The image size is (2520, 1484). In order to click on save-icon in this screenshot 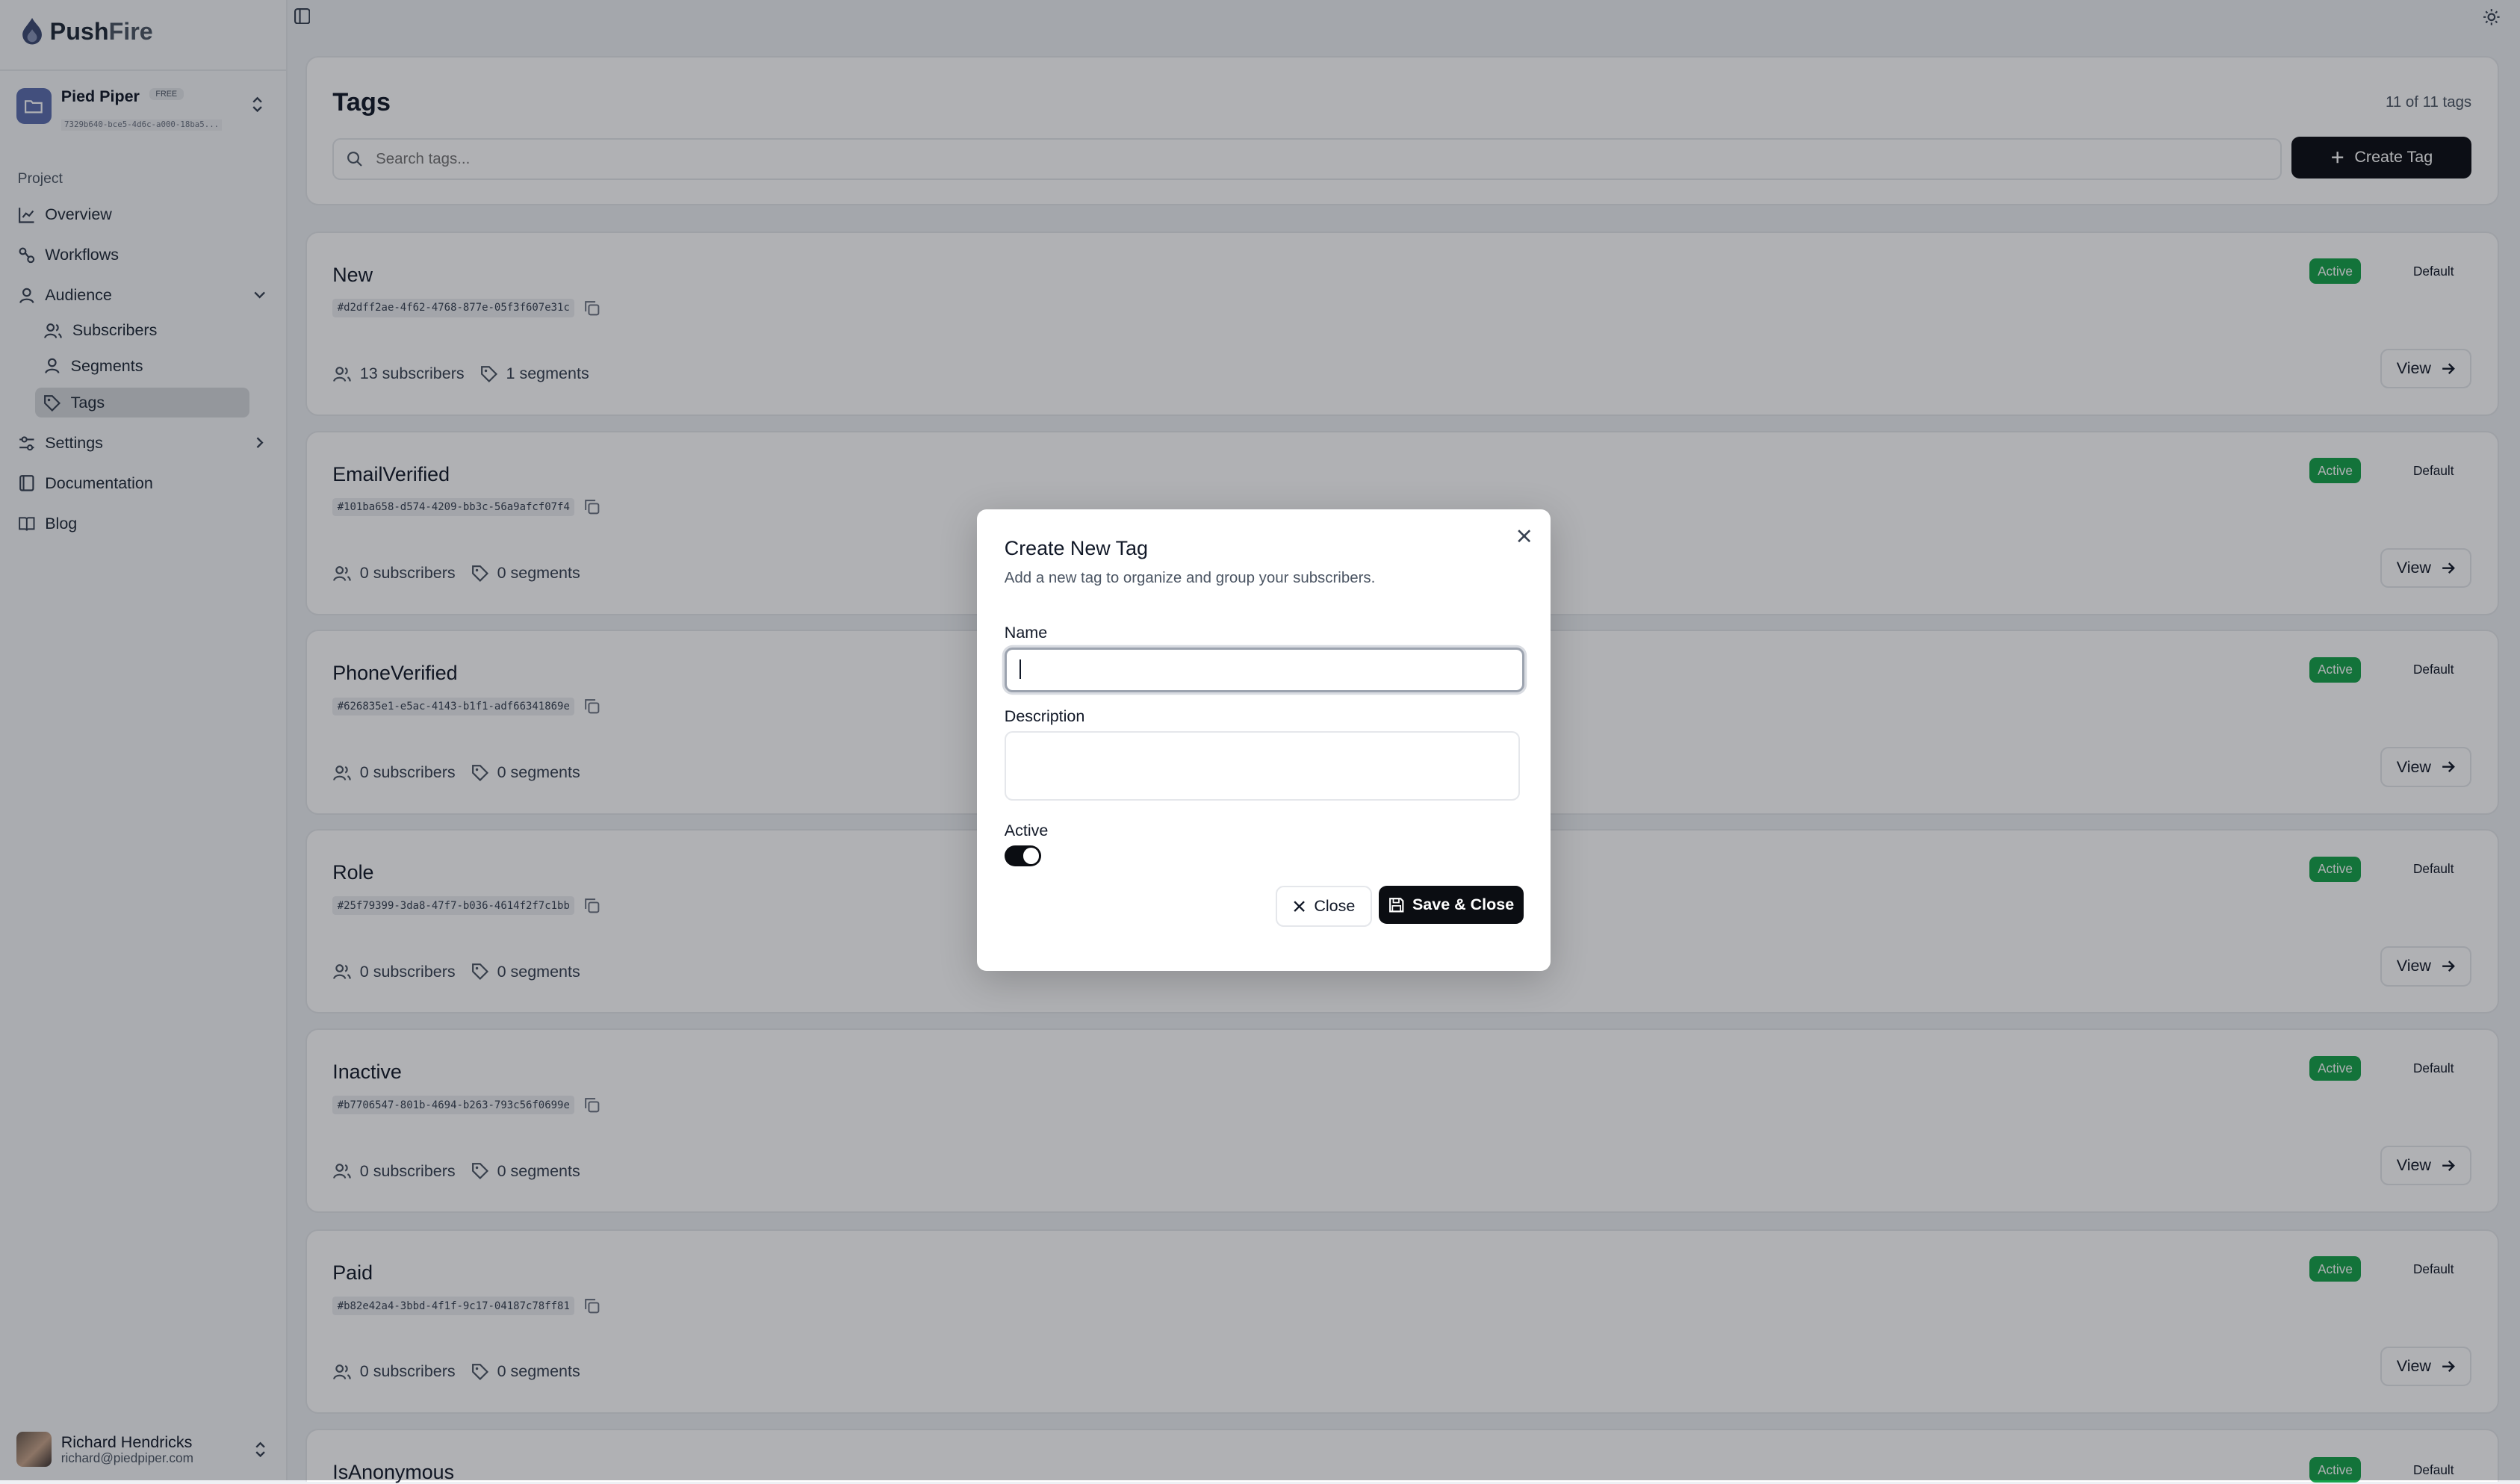, I will do `click(1396, 905)`.